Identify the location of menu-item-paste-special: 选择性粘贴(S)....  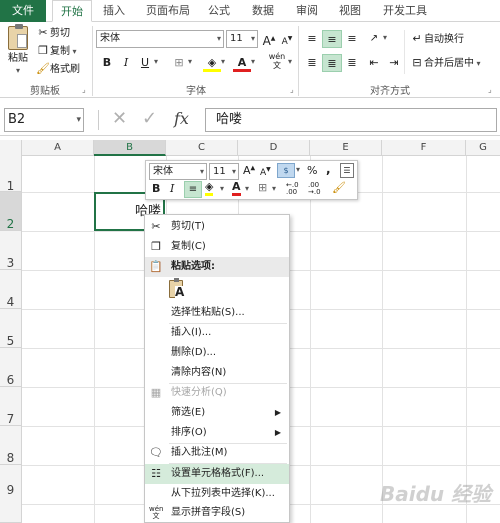
(217, 313).